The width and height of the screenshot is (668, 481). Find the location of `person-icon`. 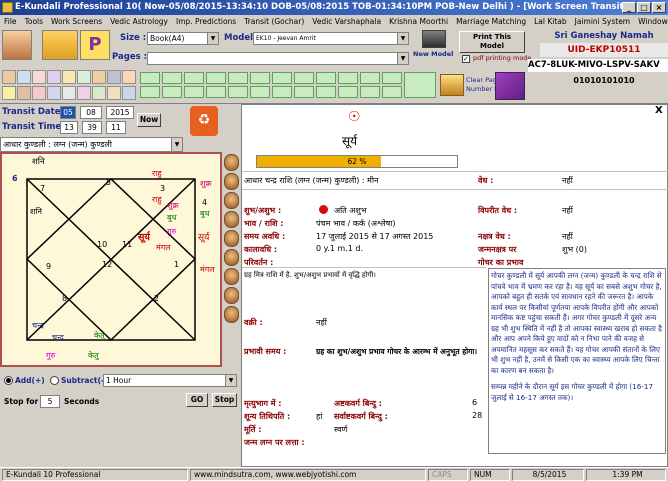

person-icon is located at coordinates (17, 45).